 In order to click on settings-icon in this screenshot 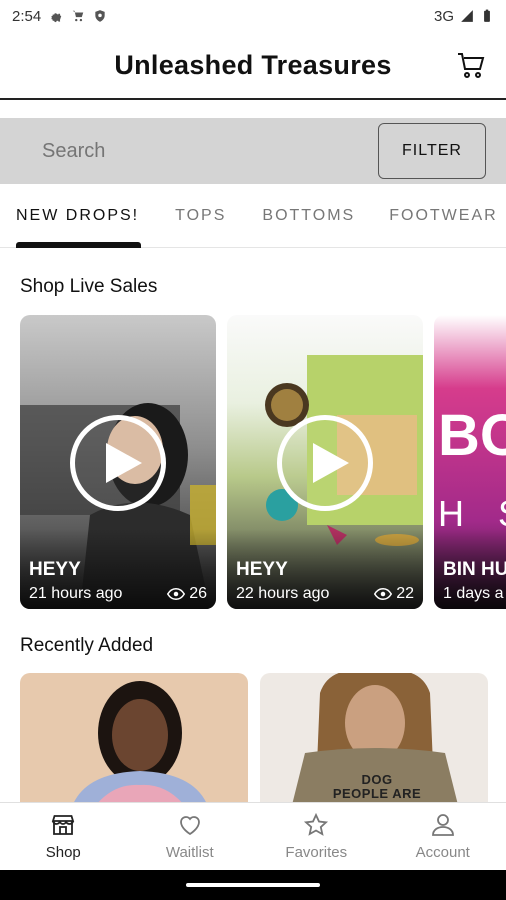, I will do `click(56, 18)`.